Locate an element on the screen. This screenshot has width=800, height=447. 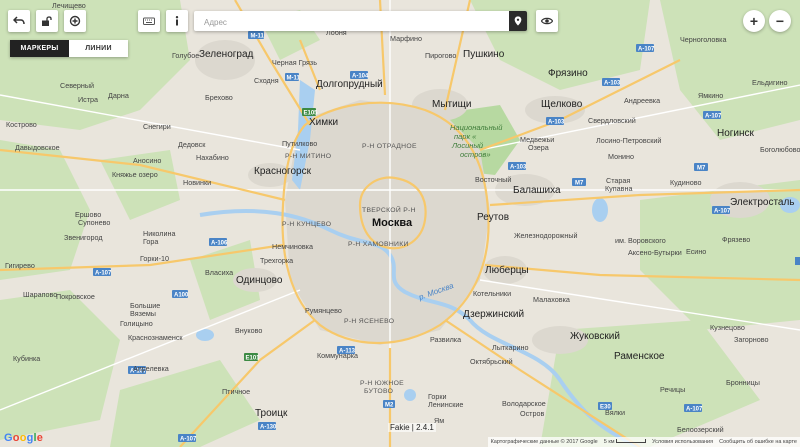
zoom-out-button: − is located at coordinates (780, 21).